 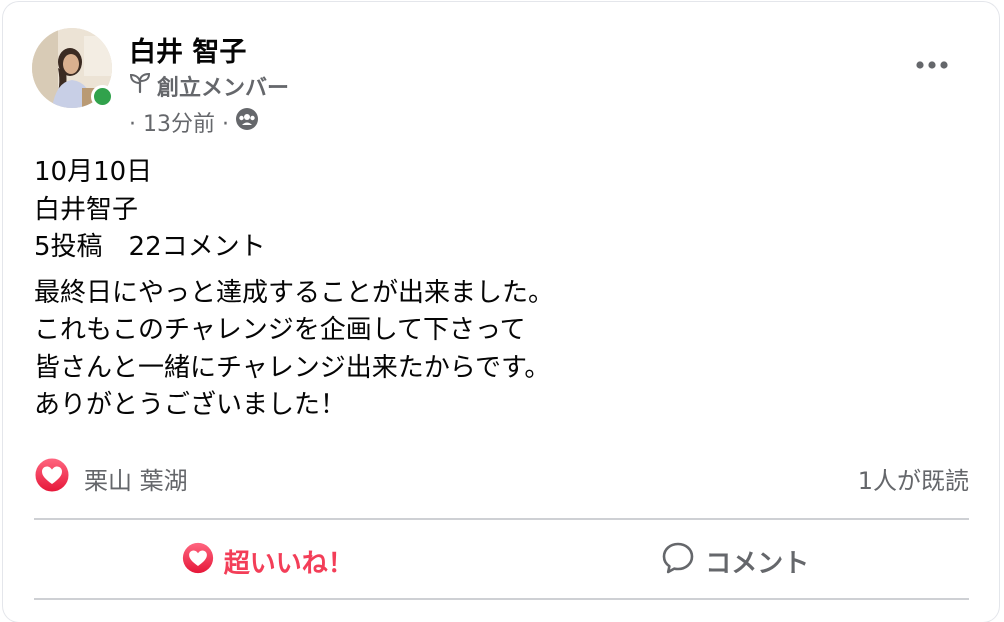 I want to click on love-reaction-button: 超いいね！, so click(x=268, y=561).